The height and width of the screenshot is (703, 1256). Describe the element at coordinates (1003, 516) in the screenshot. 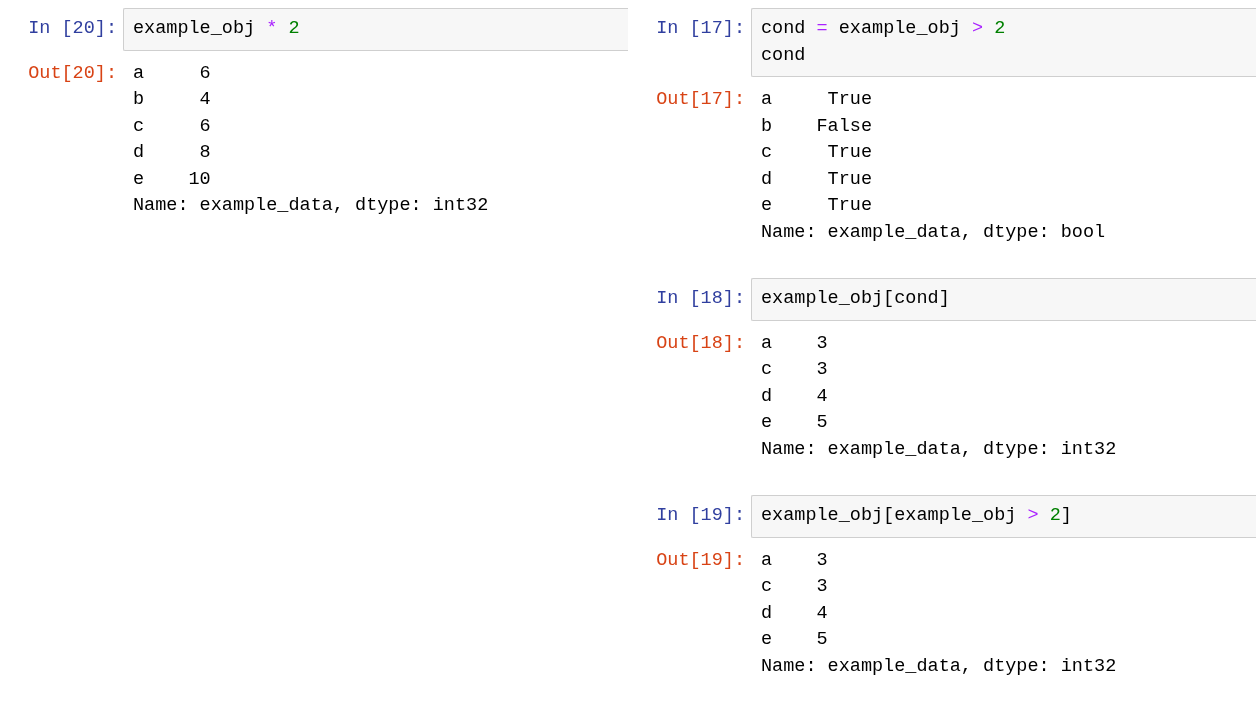

I see `code-input: example_obj[example_obj > 2]` at that location.